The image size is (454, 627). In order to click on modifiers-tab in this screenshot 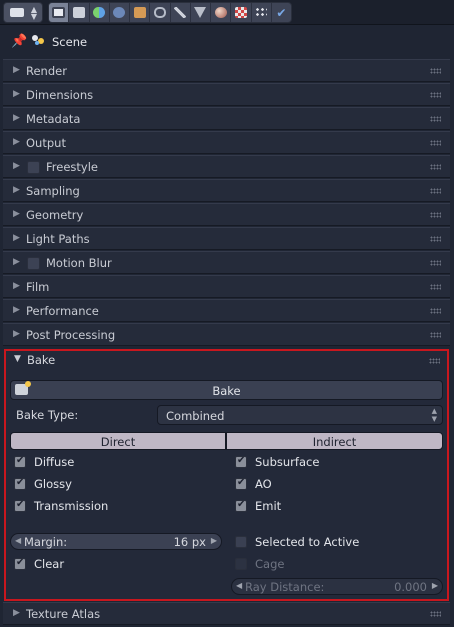, I will do `click(181, 12)`.